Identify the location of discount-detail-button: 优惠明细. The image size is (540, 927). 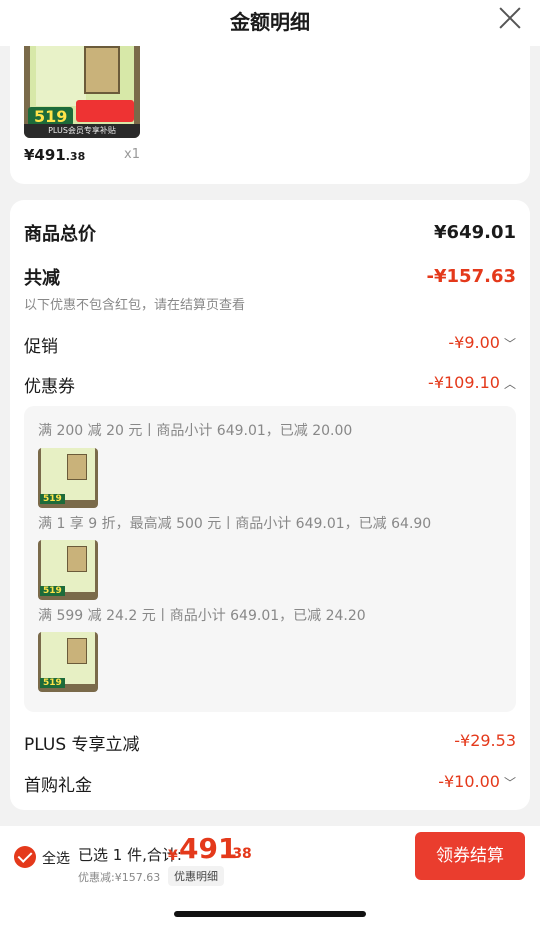
(196, 876).